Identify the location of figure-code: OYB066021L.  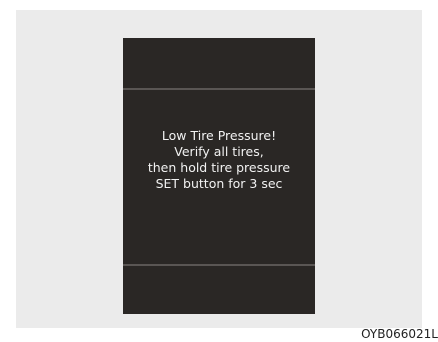
(399, 334).